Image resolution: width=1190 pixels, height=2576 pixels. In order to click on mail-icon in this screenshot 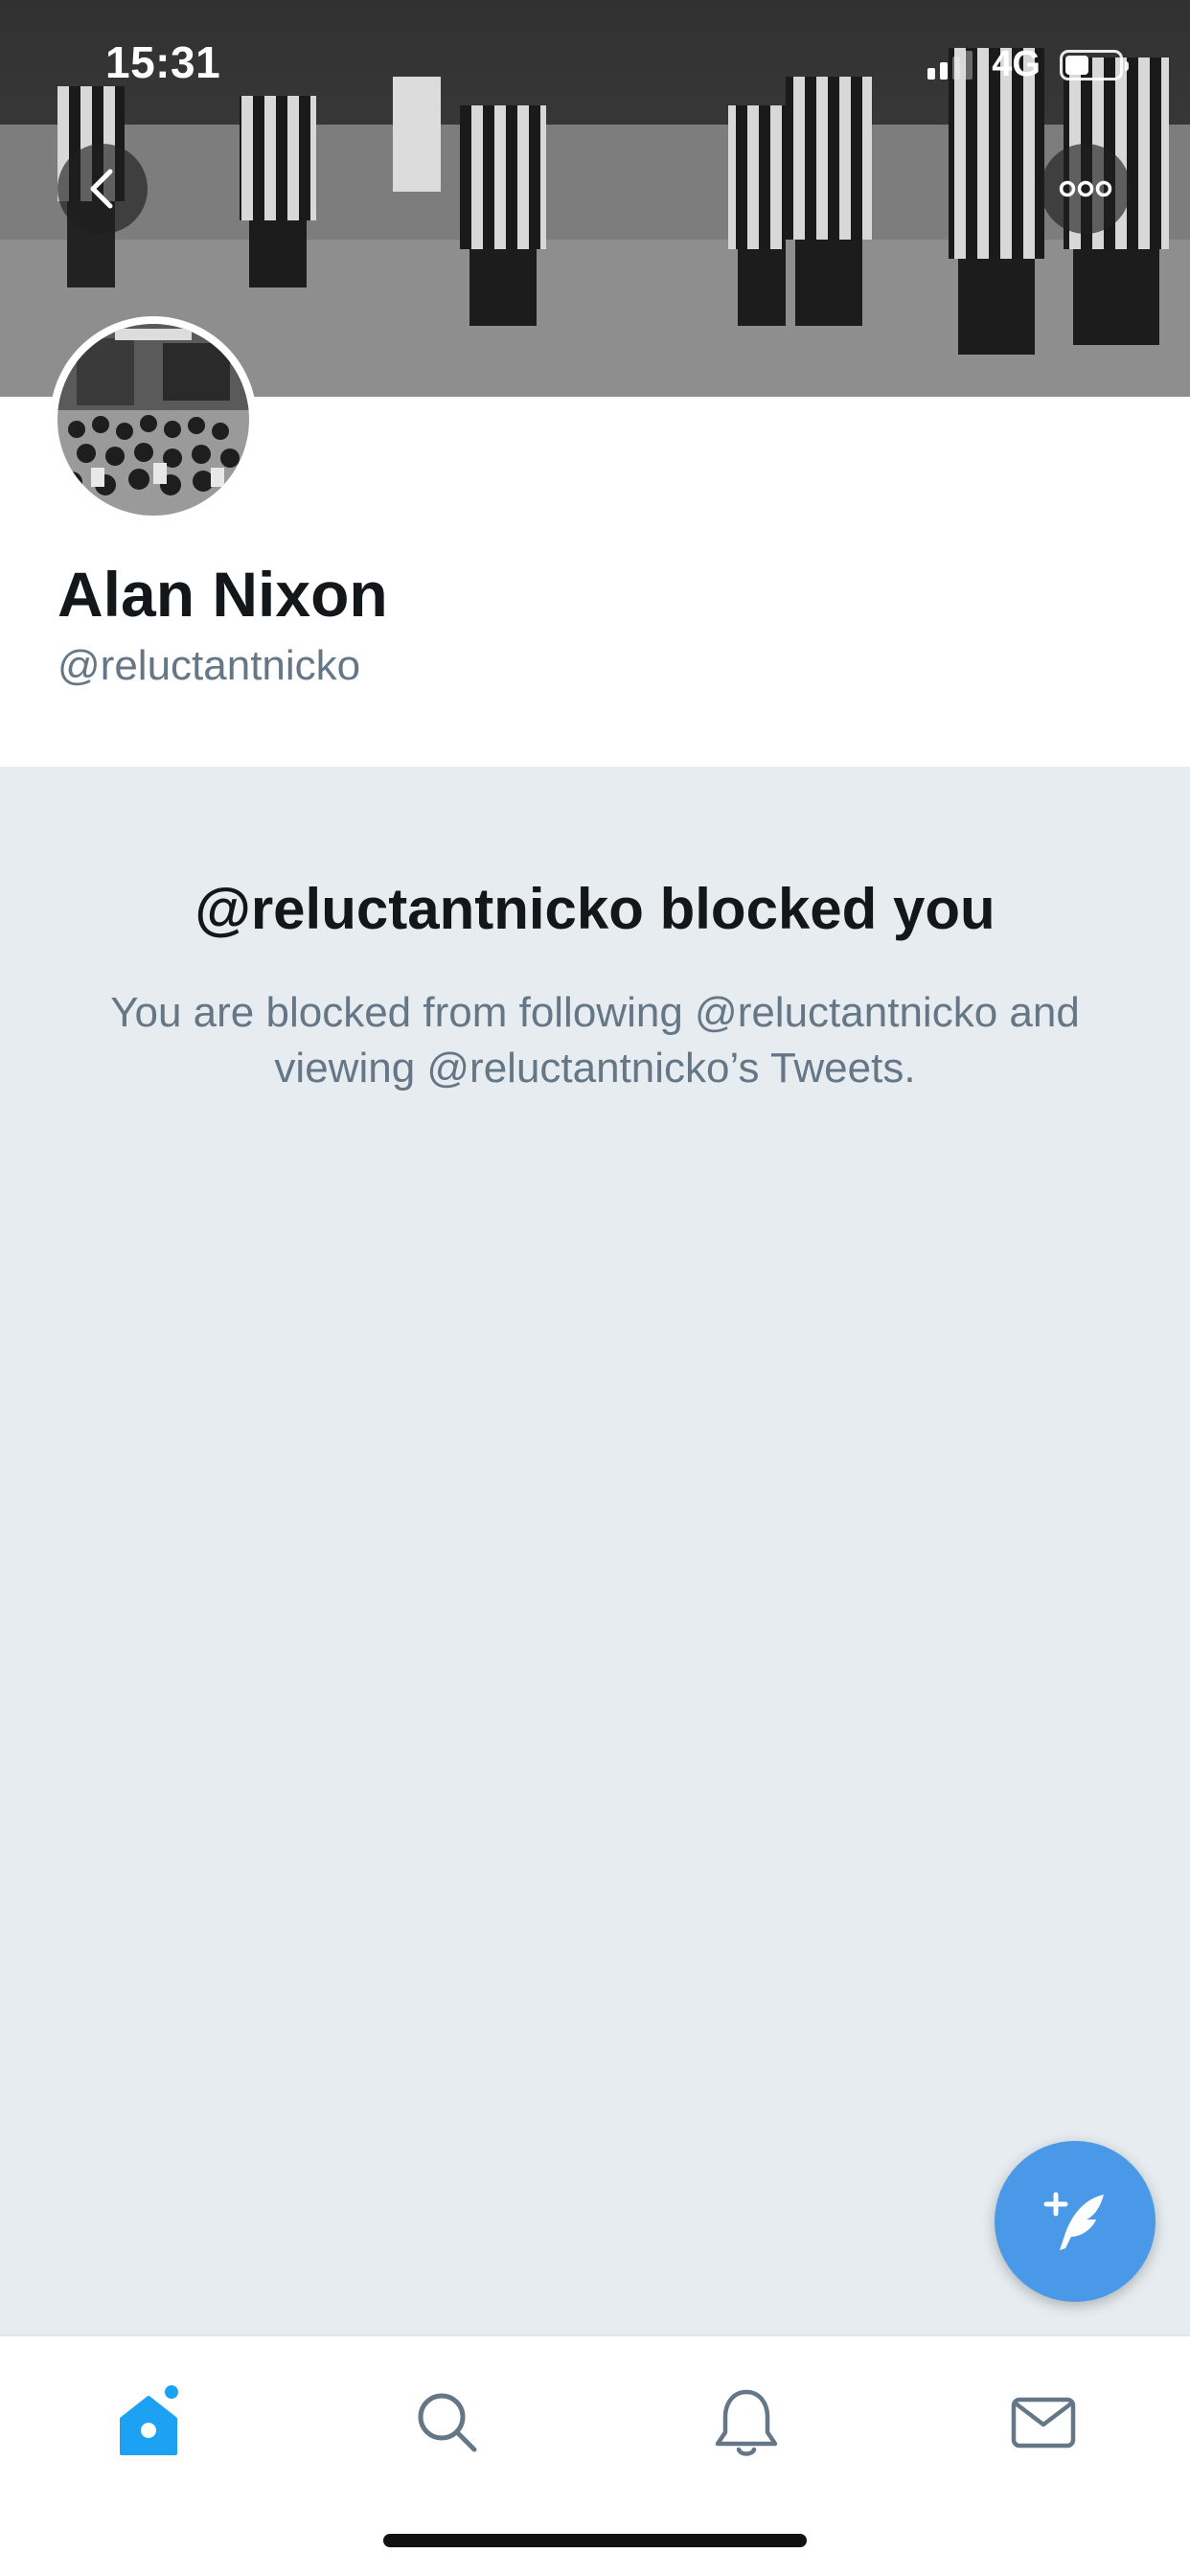, I will do `click(1043, 2423)`.